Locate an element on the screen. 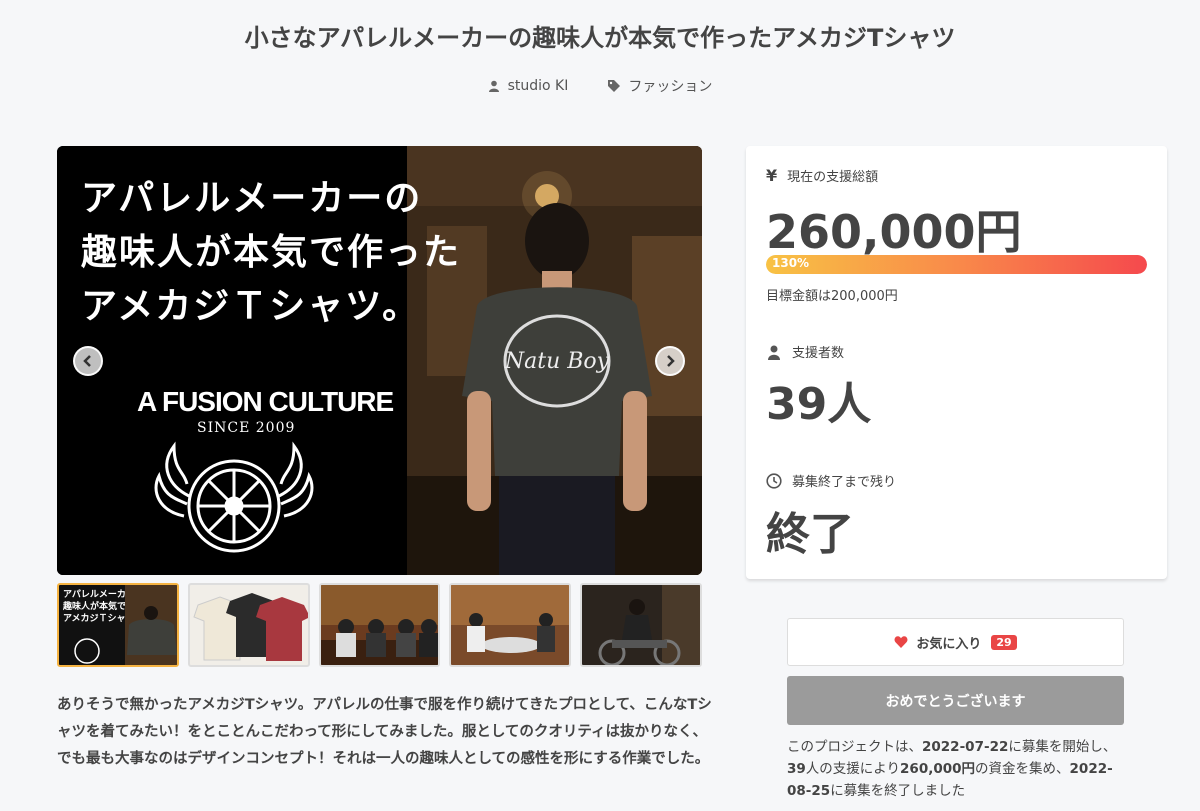 This screenshot has width=1200, height=811. summary-start-date: 2022-07-22 is located at coordinates (965, 747).